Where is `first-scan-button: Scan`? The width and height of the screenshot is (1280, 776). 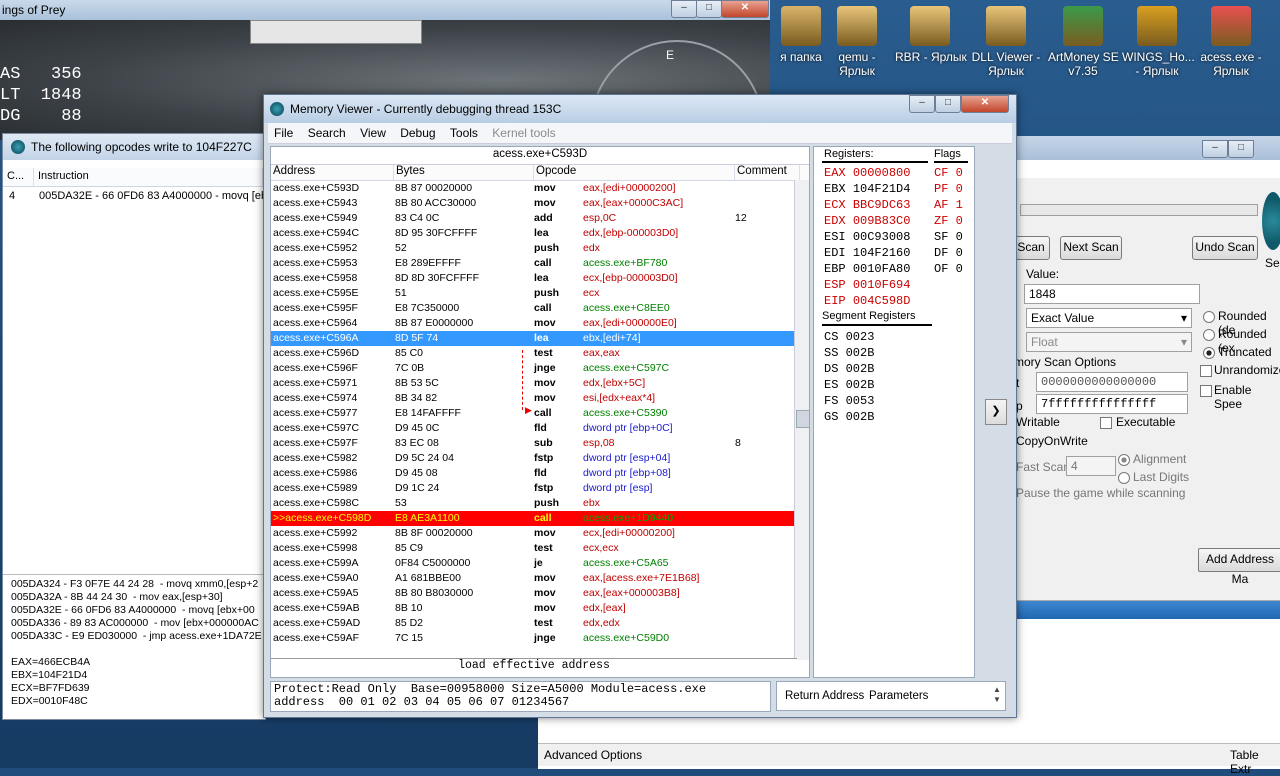 first-scan-button: Scan is located at coordinates (1031, 248).